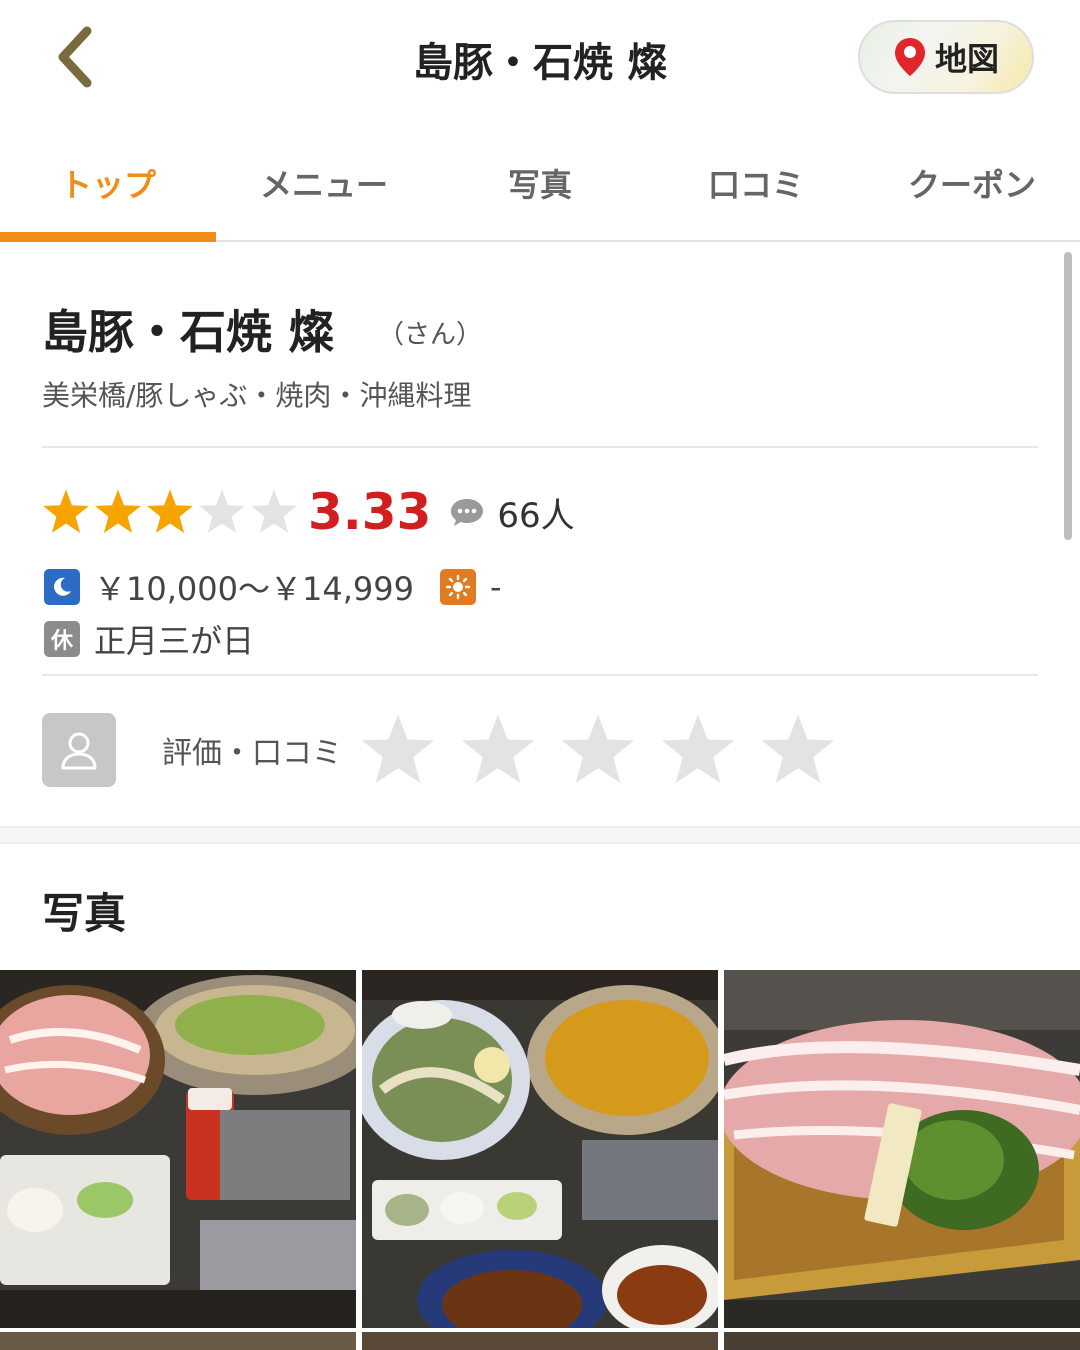 The image size is (1080, 1350). Describe the element at coordinates (457, 587) in the screenshot. I see `sun-icon` at that location.